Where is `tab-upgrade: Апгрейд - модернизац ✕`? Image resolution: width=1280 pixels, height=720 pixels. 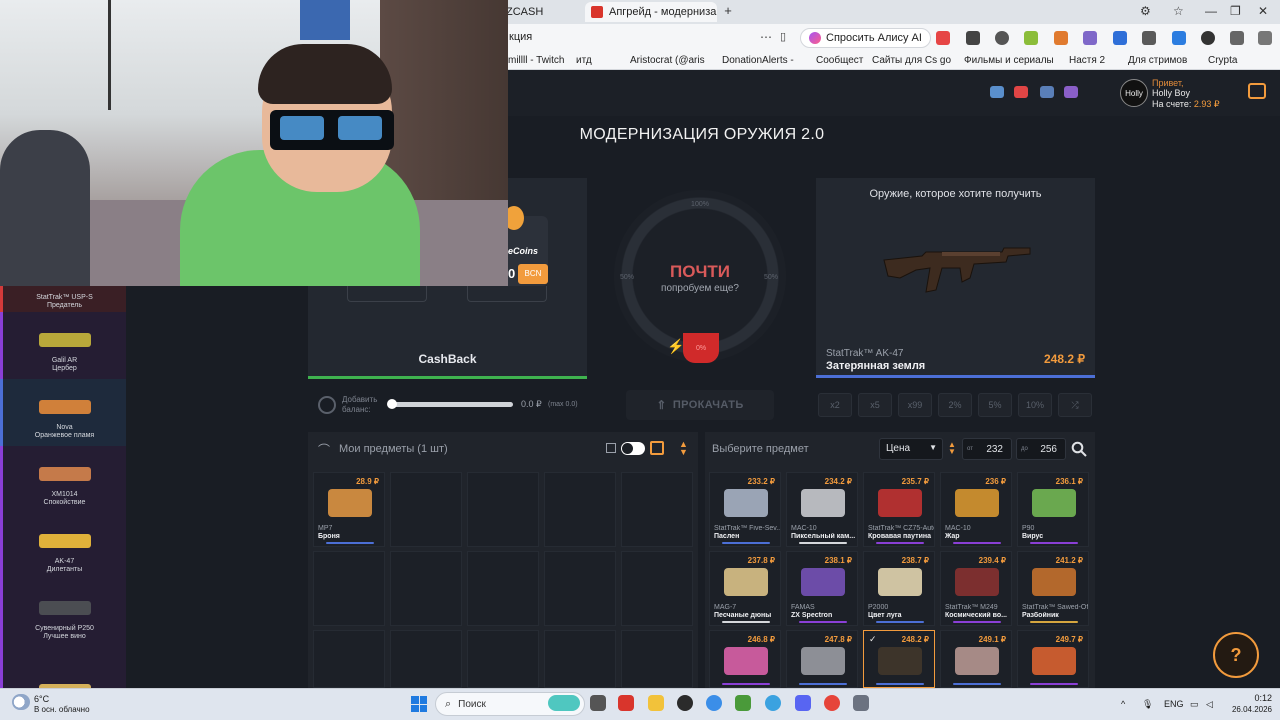
tab-upgrade: Апгрейд - модернизац ✕ is located at coordinates (651, 12).